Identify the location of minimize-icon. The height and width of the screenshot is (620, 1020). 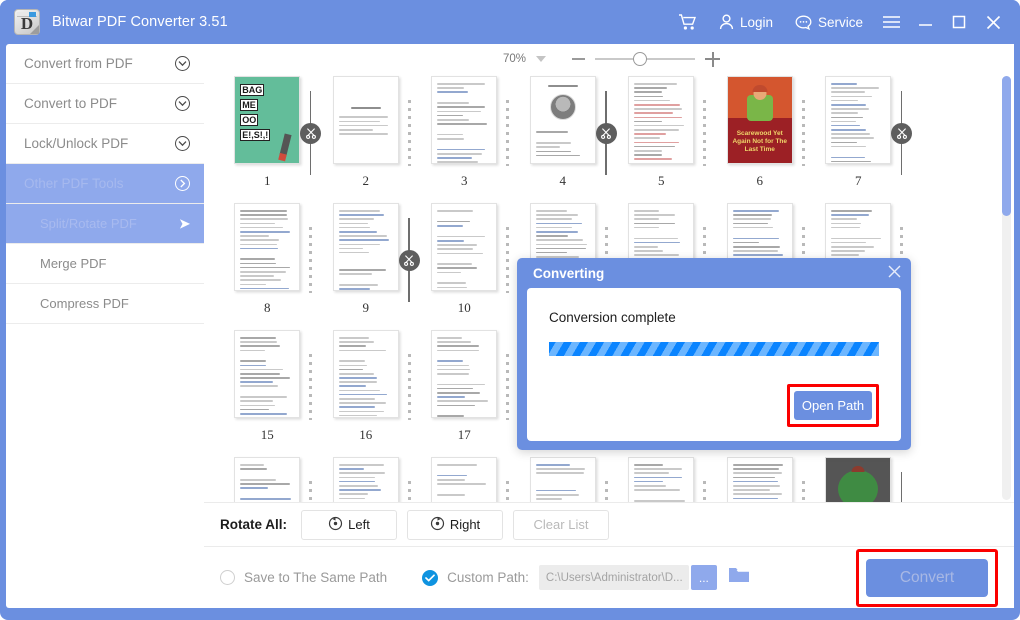
(925, 22).